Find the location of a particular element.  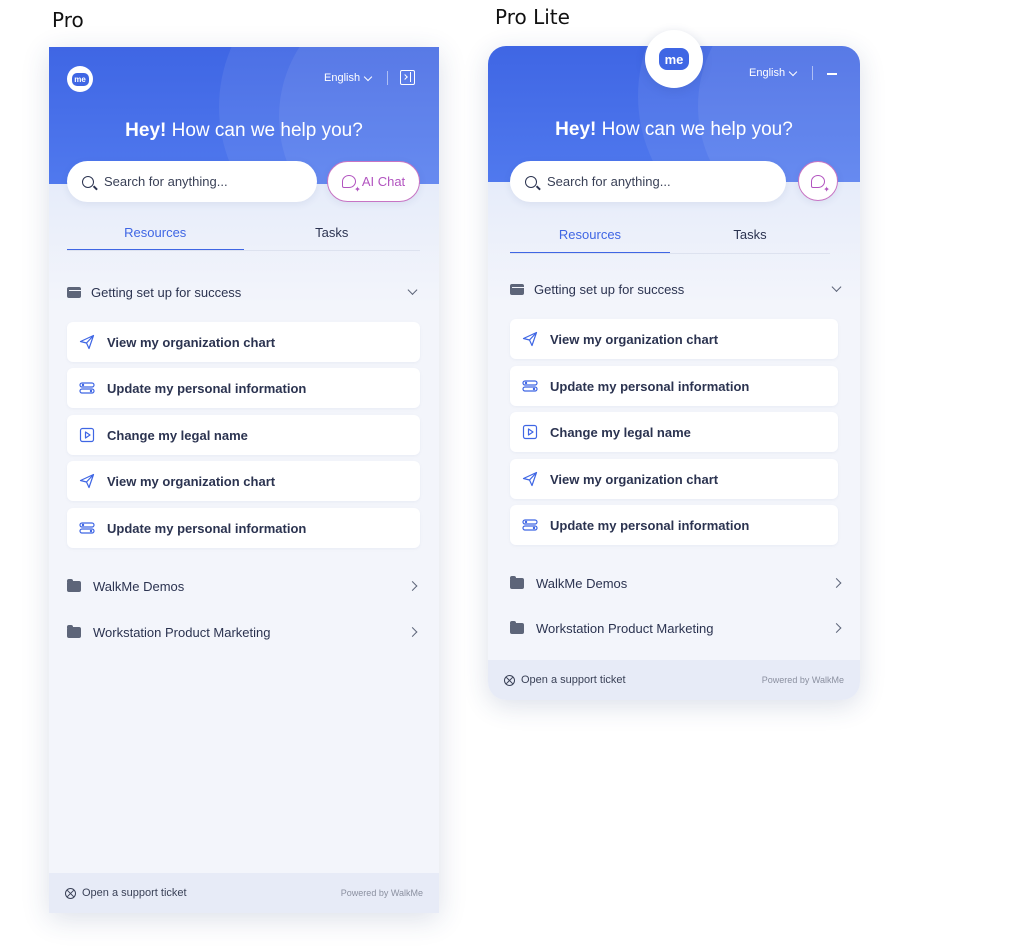

ai-chat-button: AI Chat is located at coordinates (373, 181).